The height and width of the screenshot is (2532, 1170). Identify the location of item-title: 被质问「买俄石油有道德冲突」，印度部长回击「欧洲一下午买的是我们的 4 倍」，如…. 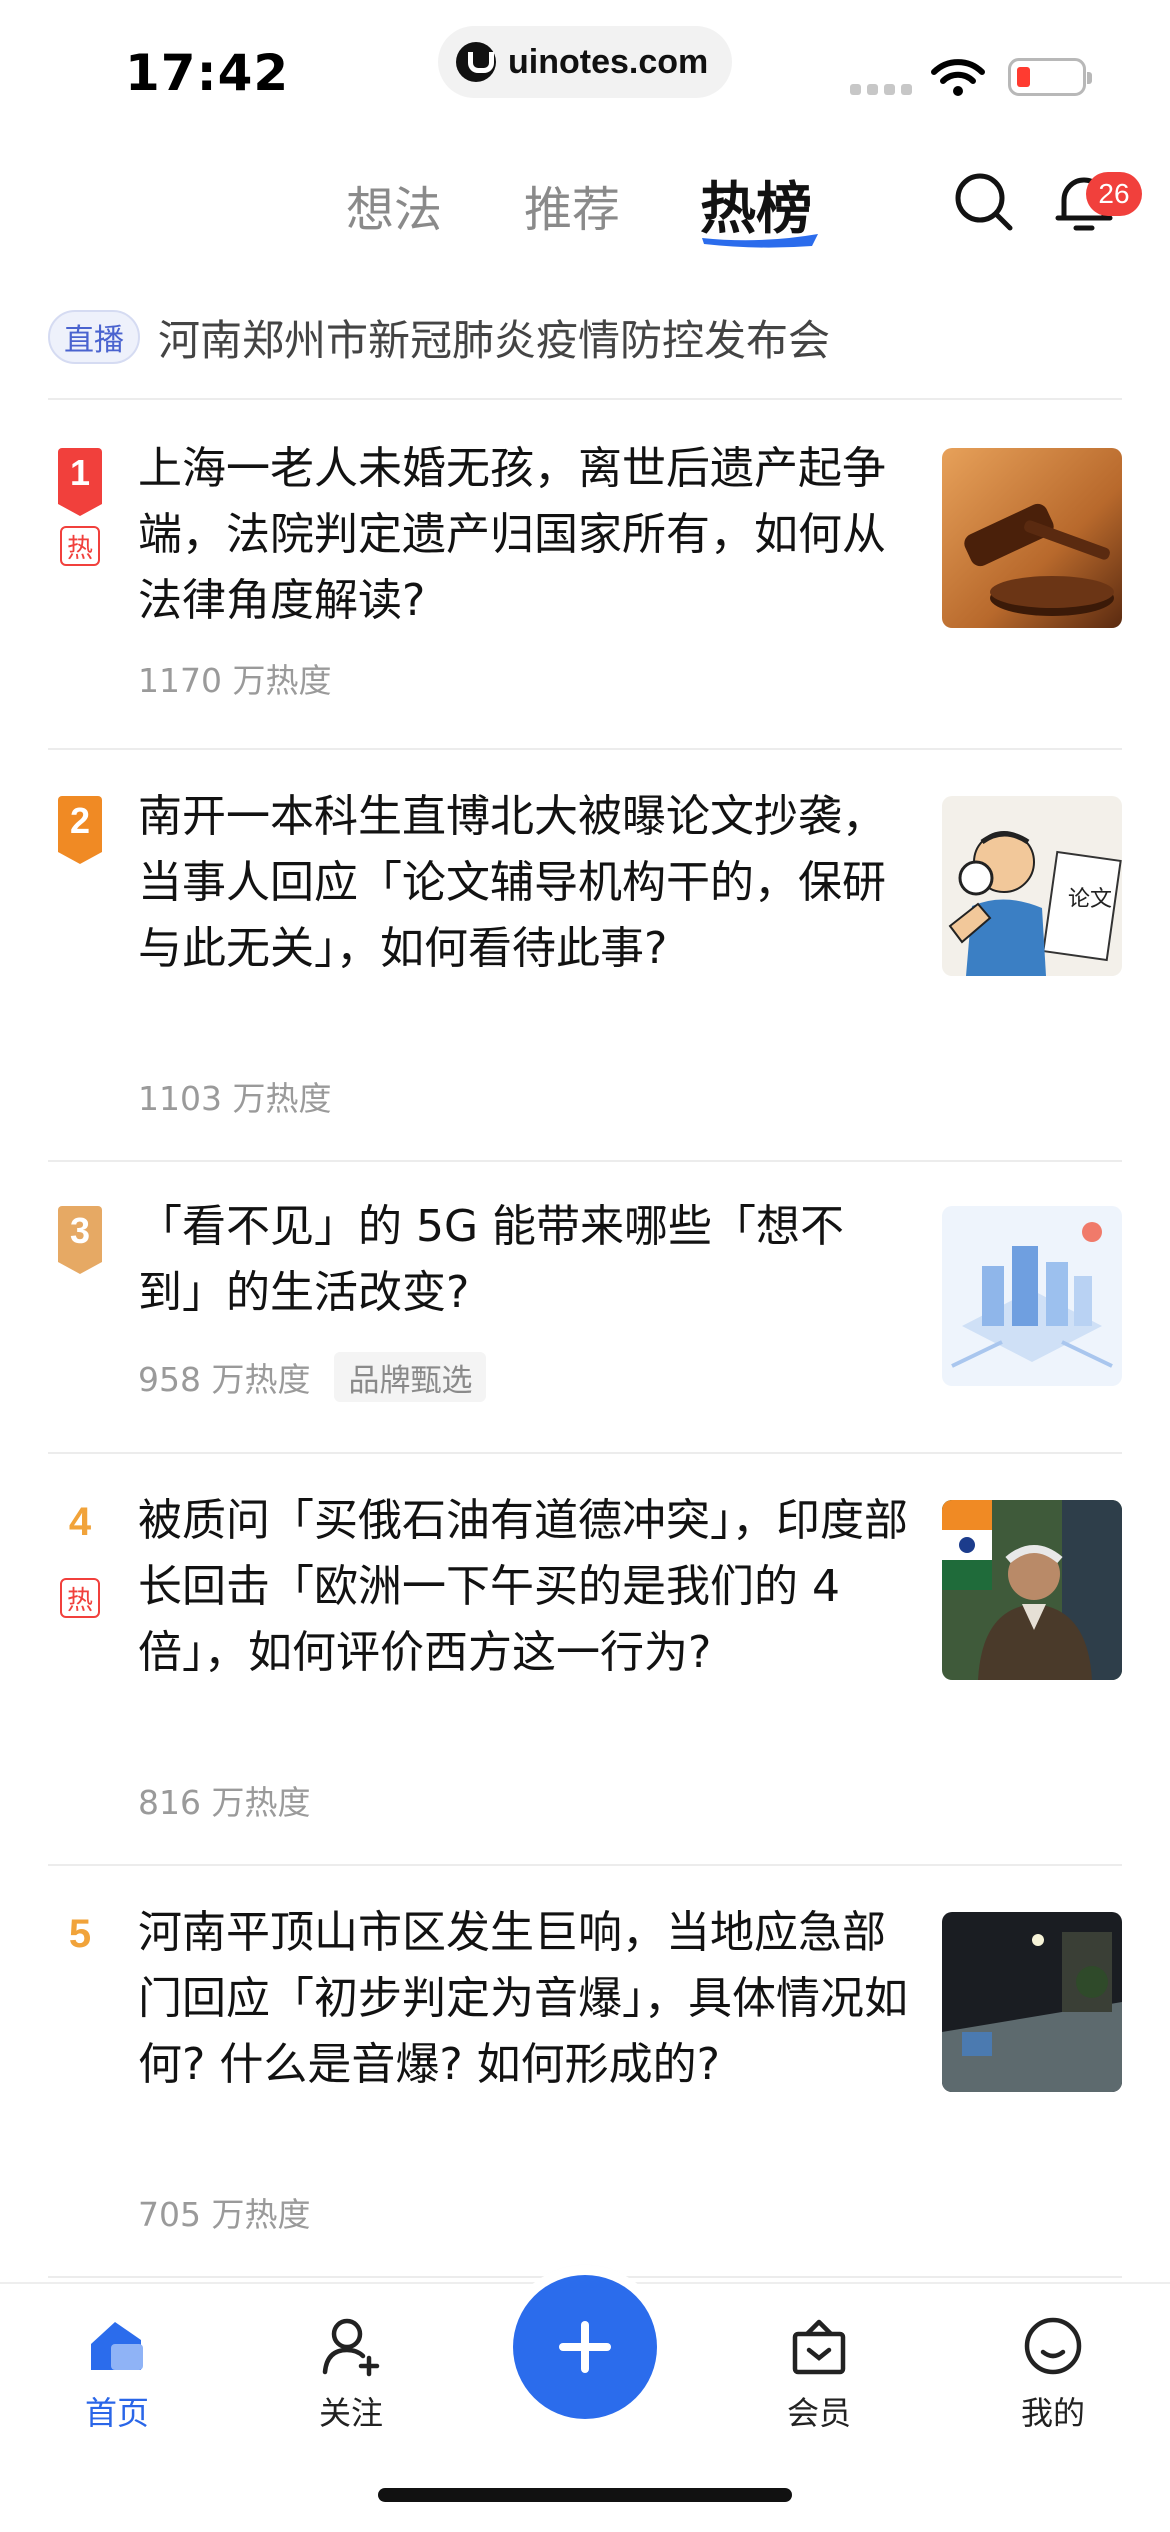
(523, 1586).